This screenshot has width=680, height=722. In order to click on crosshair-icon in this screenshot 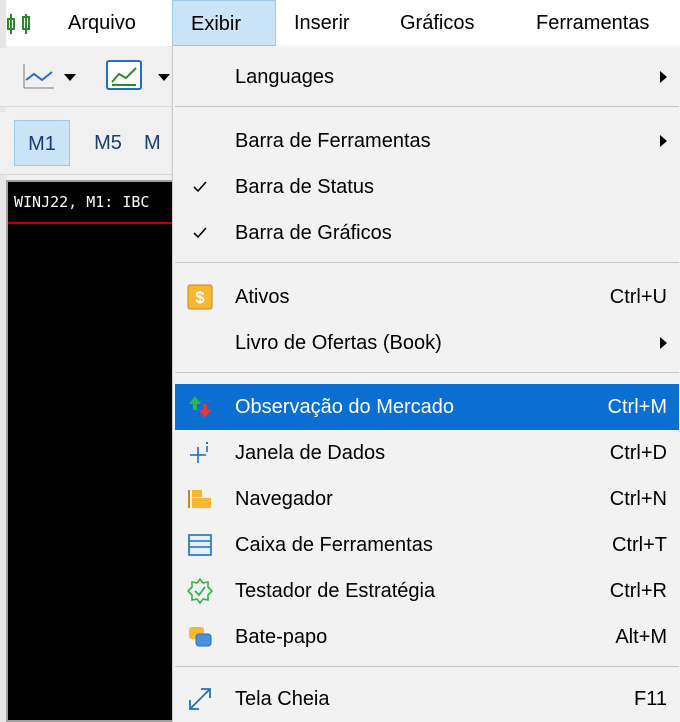, I will do `click(200, 453)`.